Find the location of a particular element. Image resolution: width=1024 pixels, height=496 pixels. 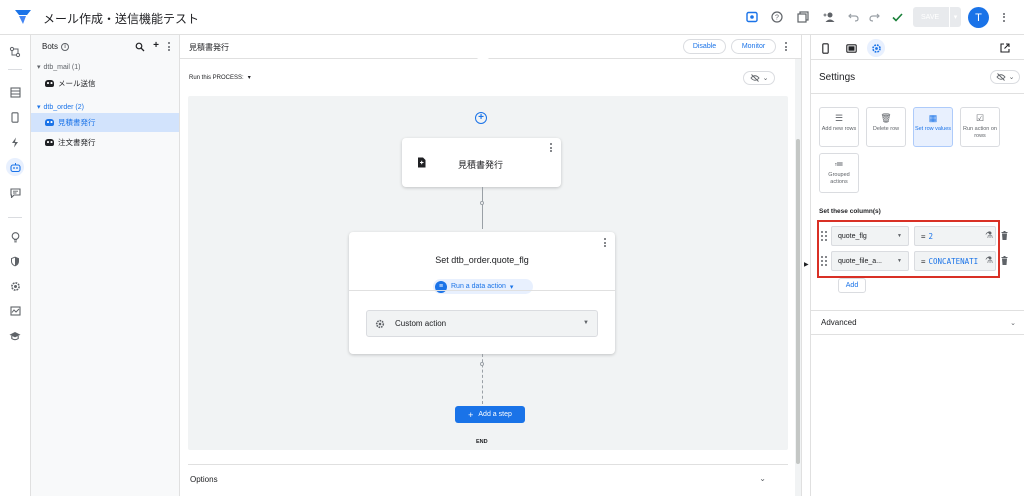

tile-label: Add new rows is located at coordinates (839, 129).